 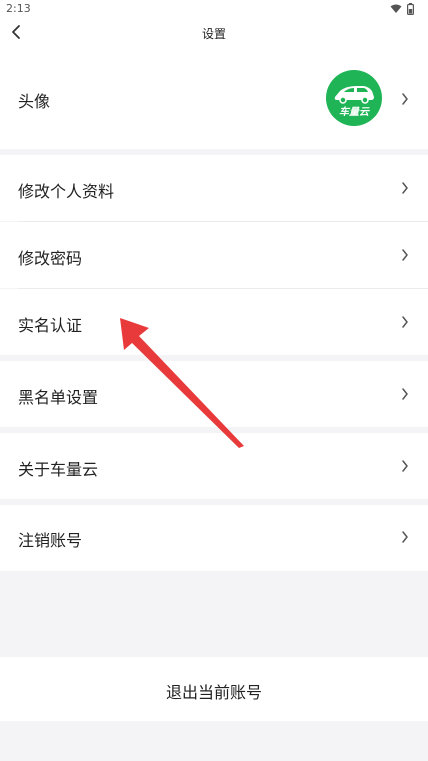 What do you see at coordinates (214, 322) in the screenshot?
I see `real-name-auth-row: 实名认证` at bounding box center [214, 322].